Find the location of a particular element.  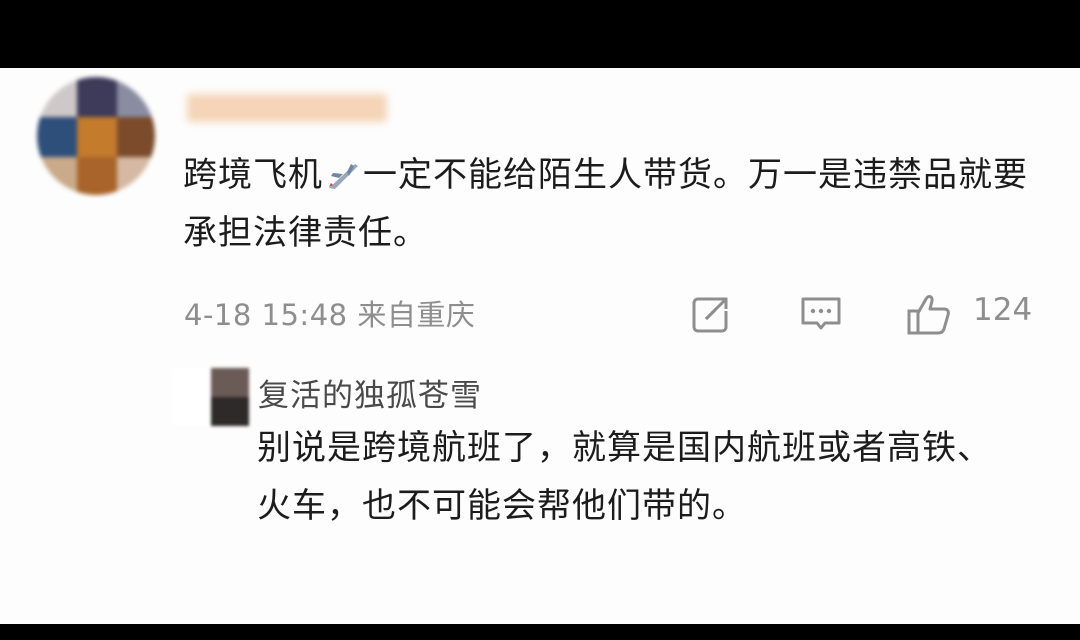

reply-avatar is located at coordinates (211, 397).